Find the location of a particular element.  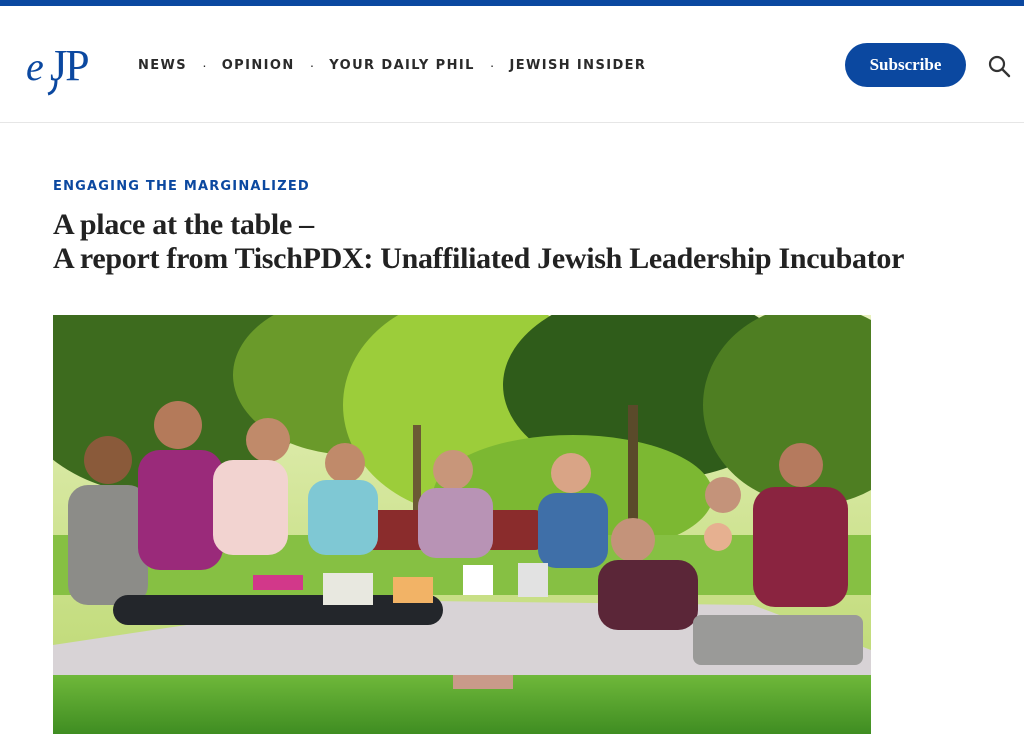

title-line-1: A place at the table – is located at coordinates (183, 224).